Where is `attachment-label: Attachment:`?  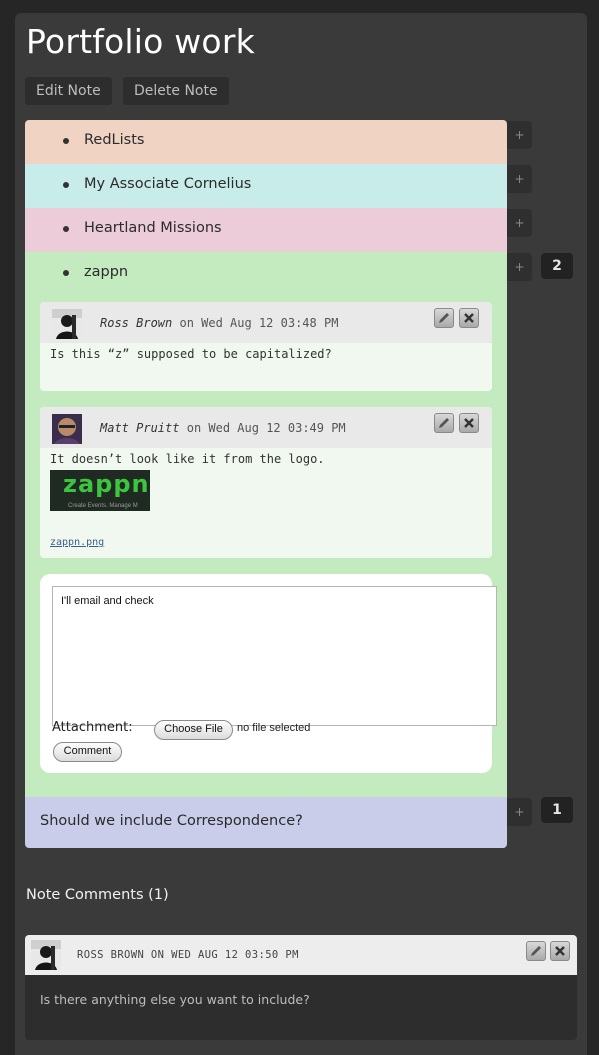 attachment-label: Attachment: is located at coordinates (92, 727).